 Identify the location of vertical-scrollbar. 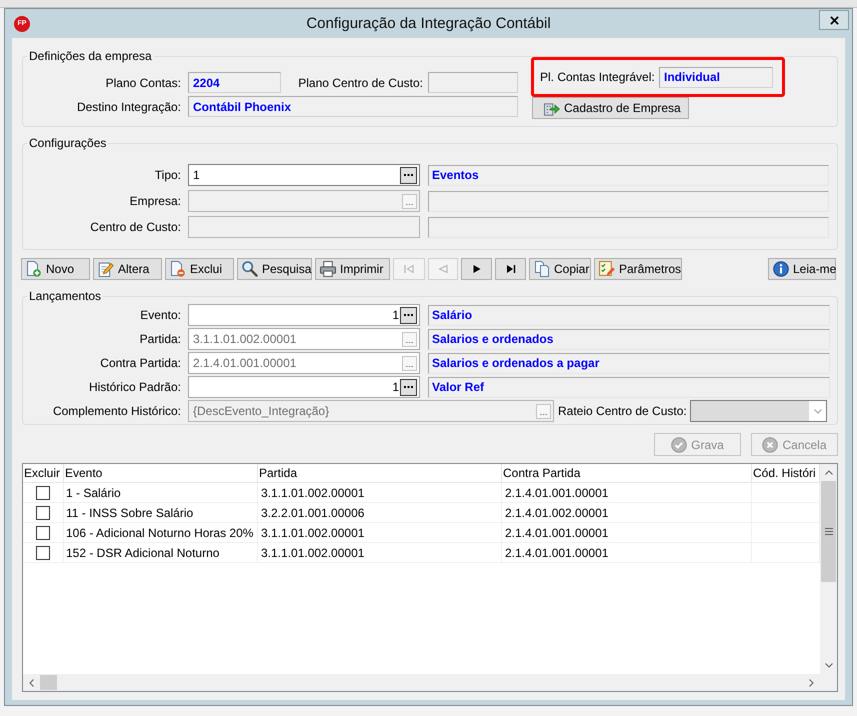
(828, 569).